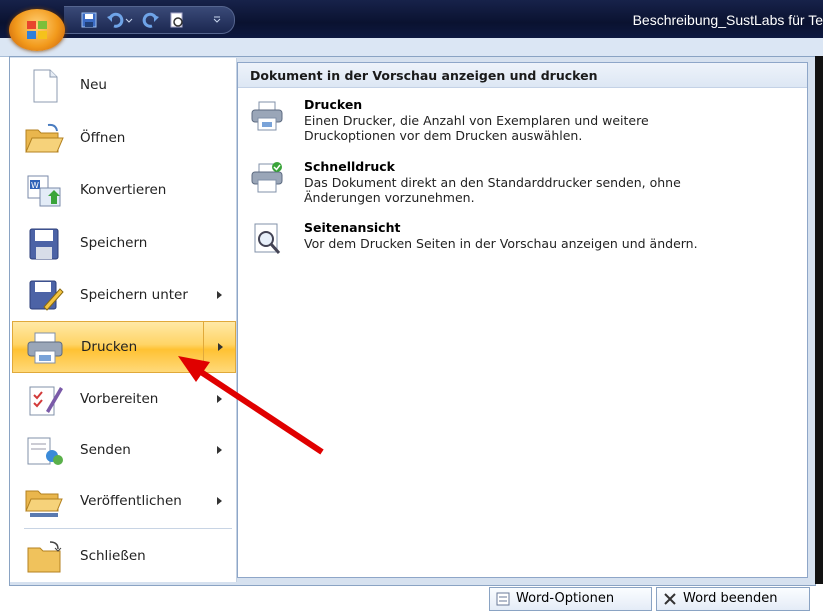 The image size is (823, 611). I want to click on convert-icon: W, so click(44, 191).